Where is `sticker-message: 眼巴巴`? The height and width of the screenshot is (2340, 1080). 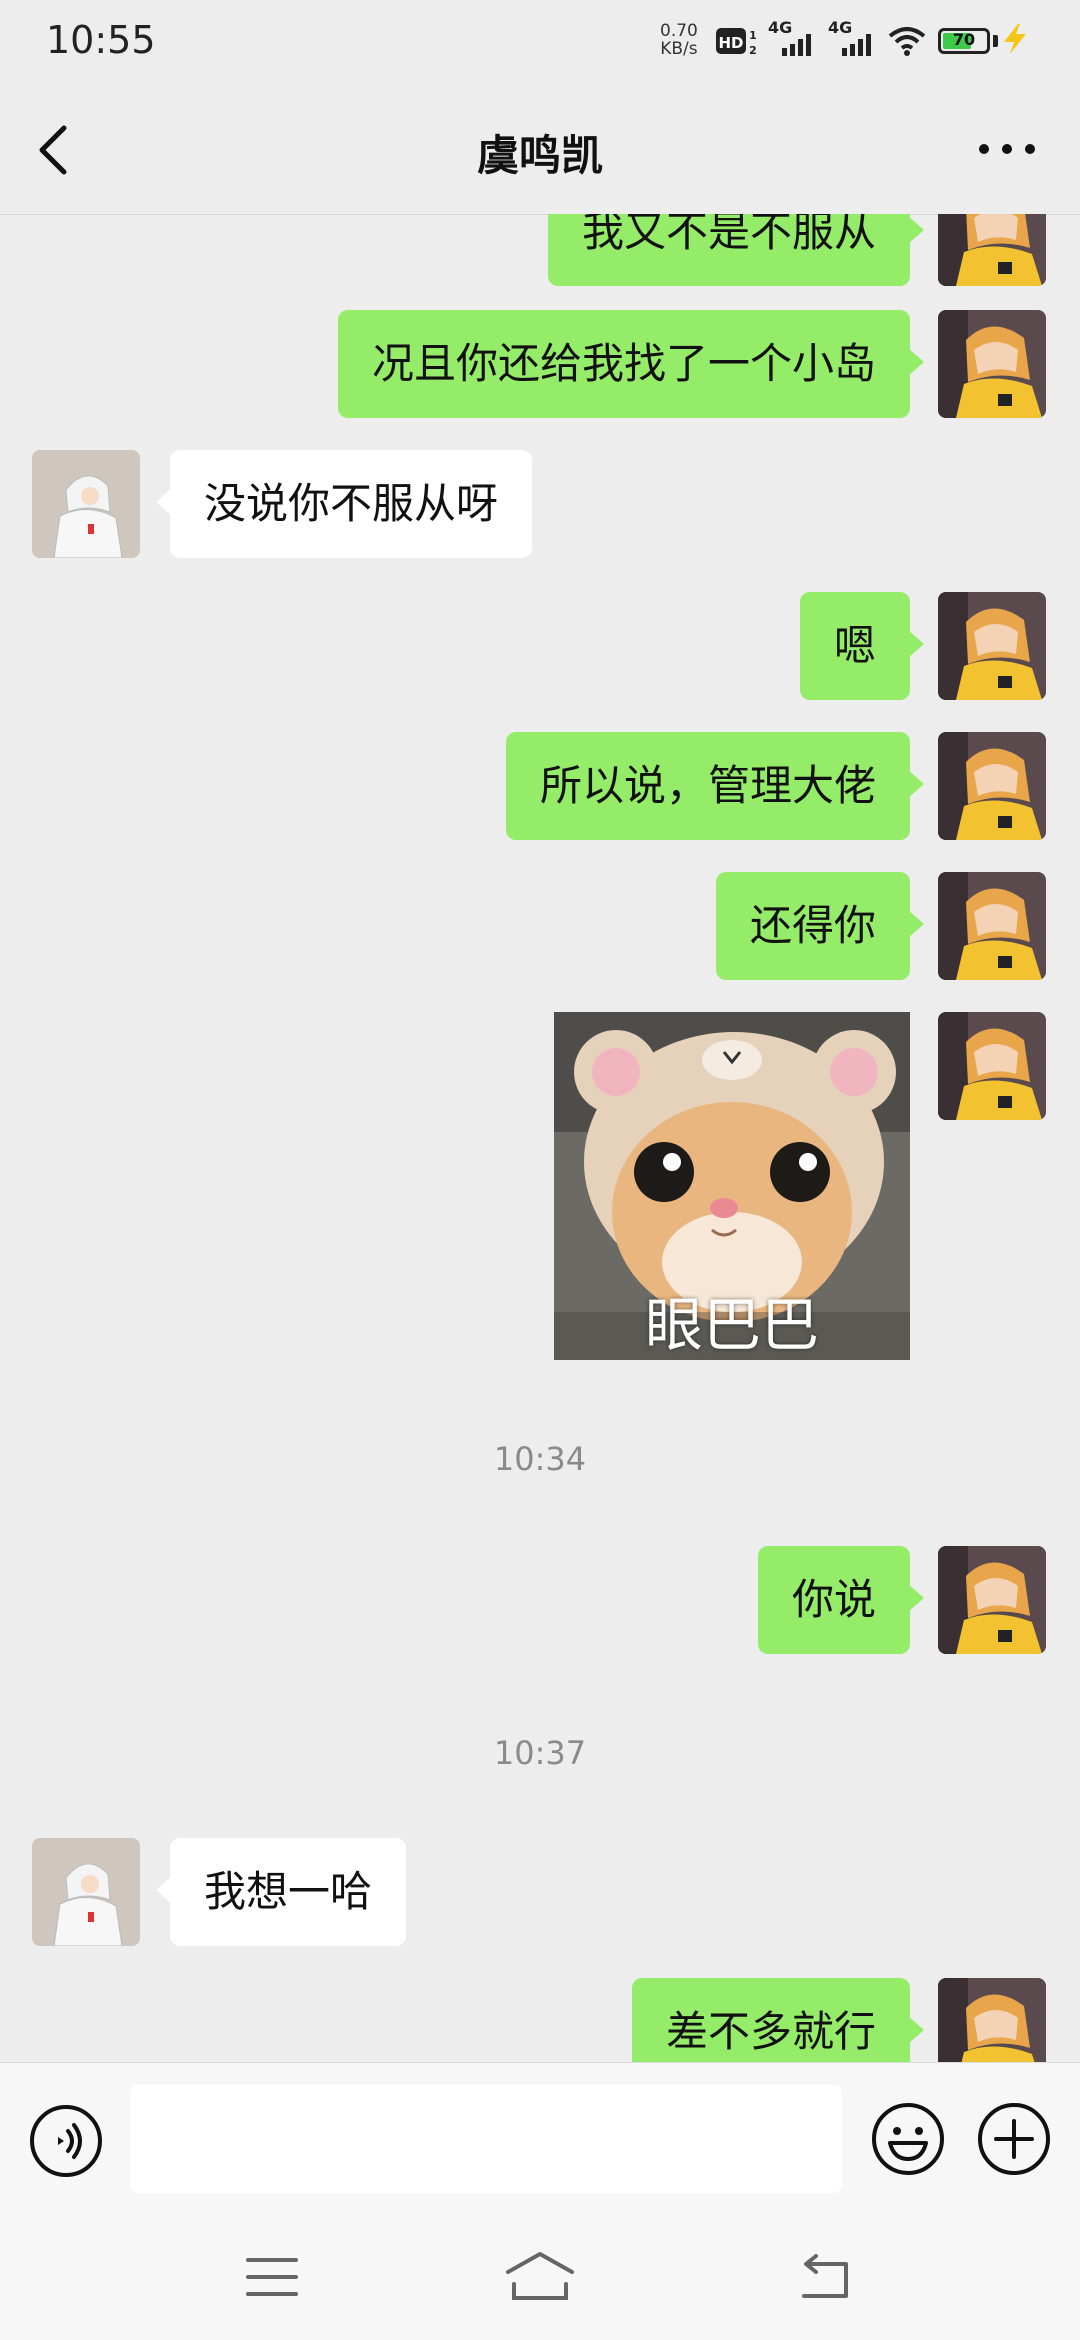
sticker-message: 眼巴巴 is located at coordinates (732, 1186).